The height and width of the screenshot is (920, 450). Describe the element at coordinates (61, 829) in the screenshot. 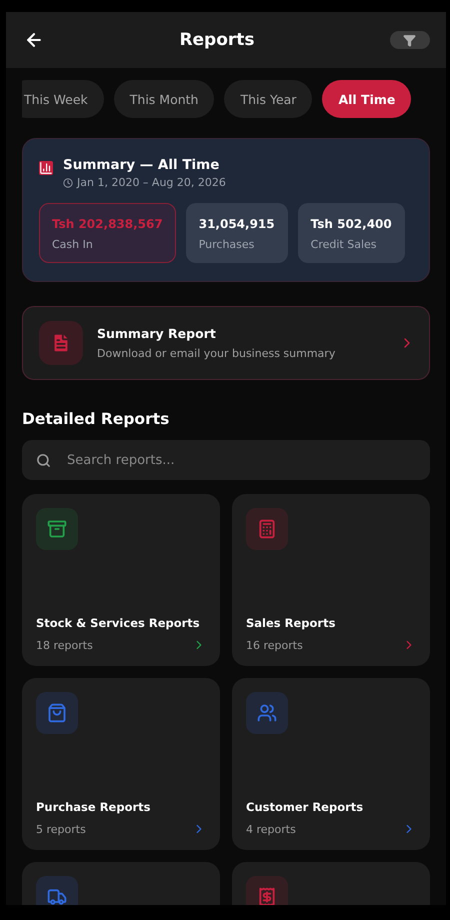

I see `report-count: 5 reports` at that location.